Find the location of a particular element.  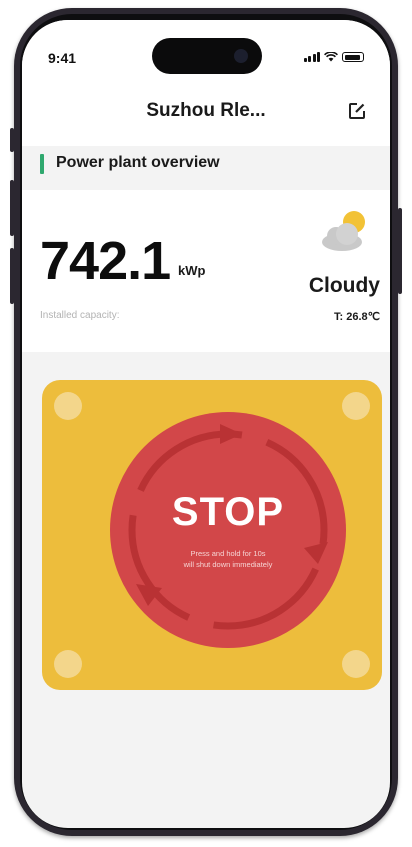

stop-label: STOP is located at coordinates (228, 512).